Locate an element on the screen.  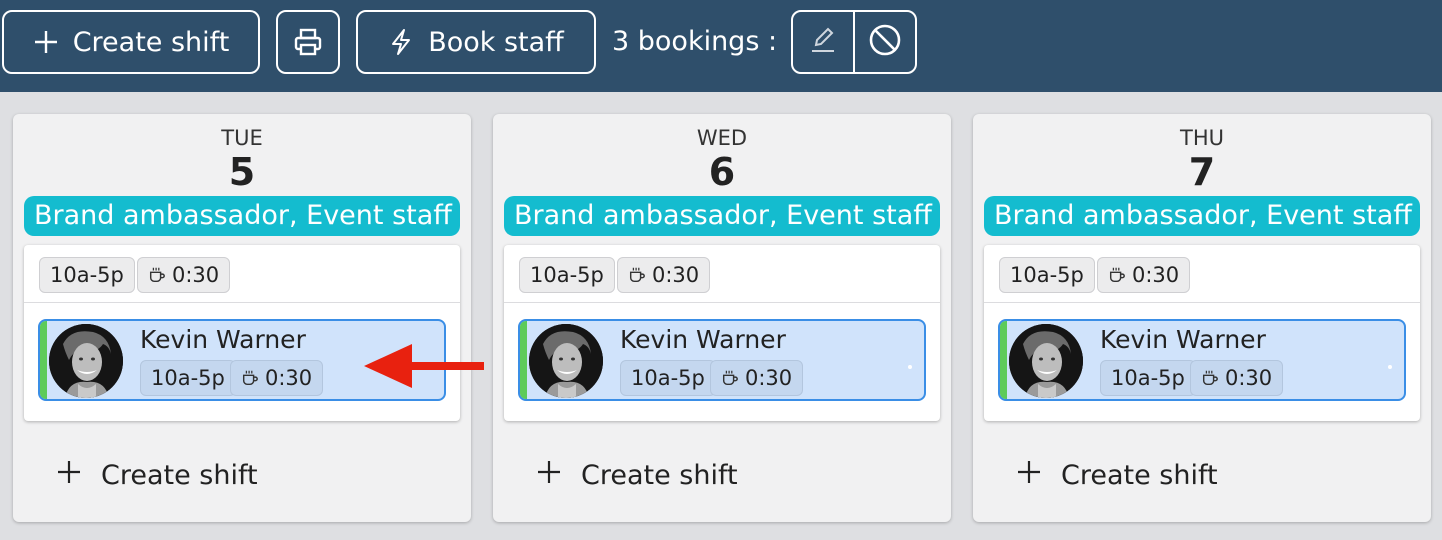
lightning-icon is located at coordinates (401, 42).